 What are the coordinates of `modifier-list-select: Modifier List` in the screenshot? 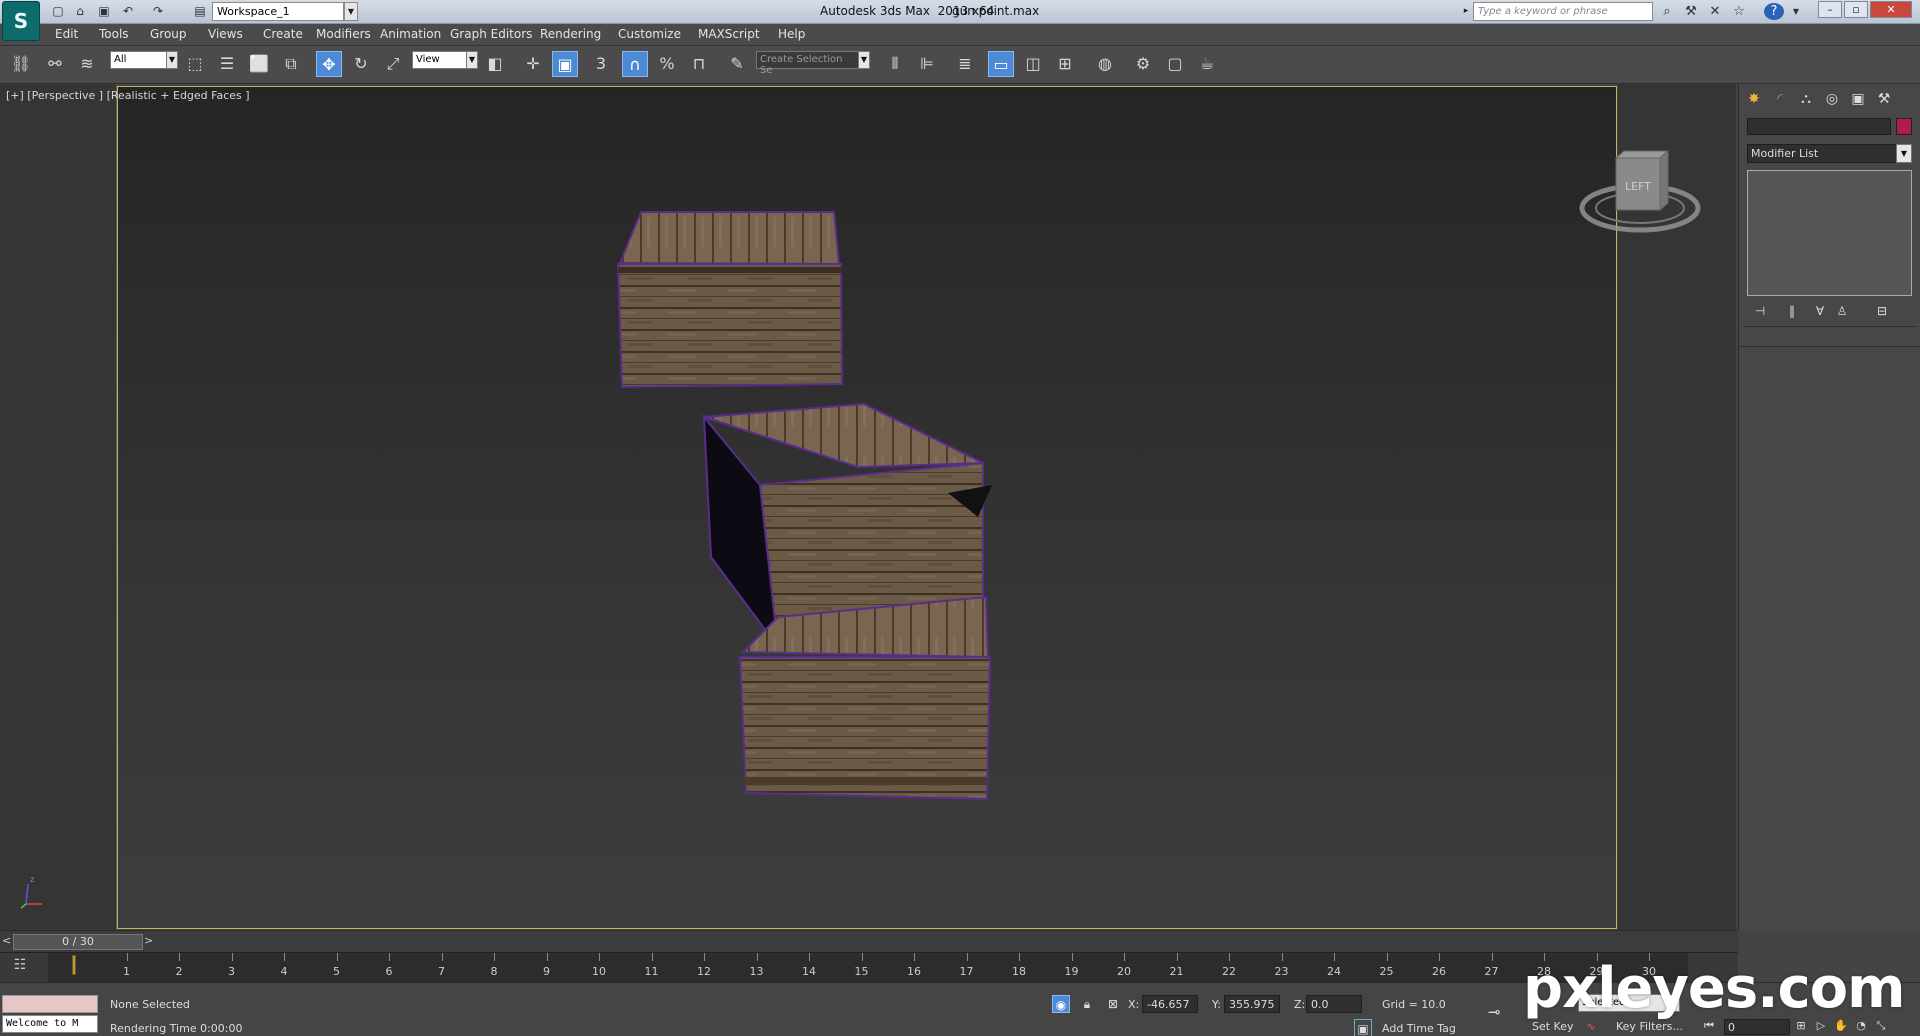 It's located at (1825, 153).